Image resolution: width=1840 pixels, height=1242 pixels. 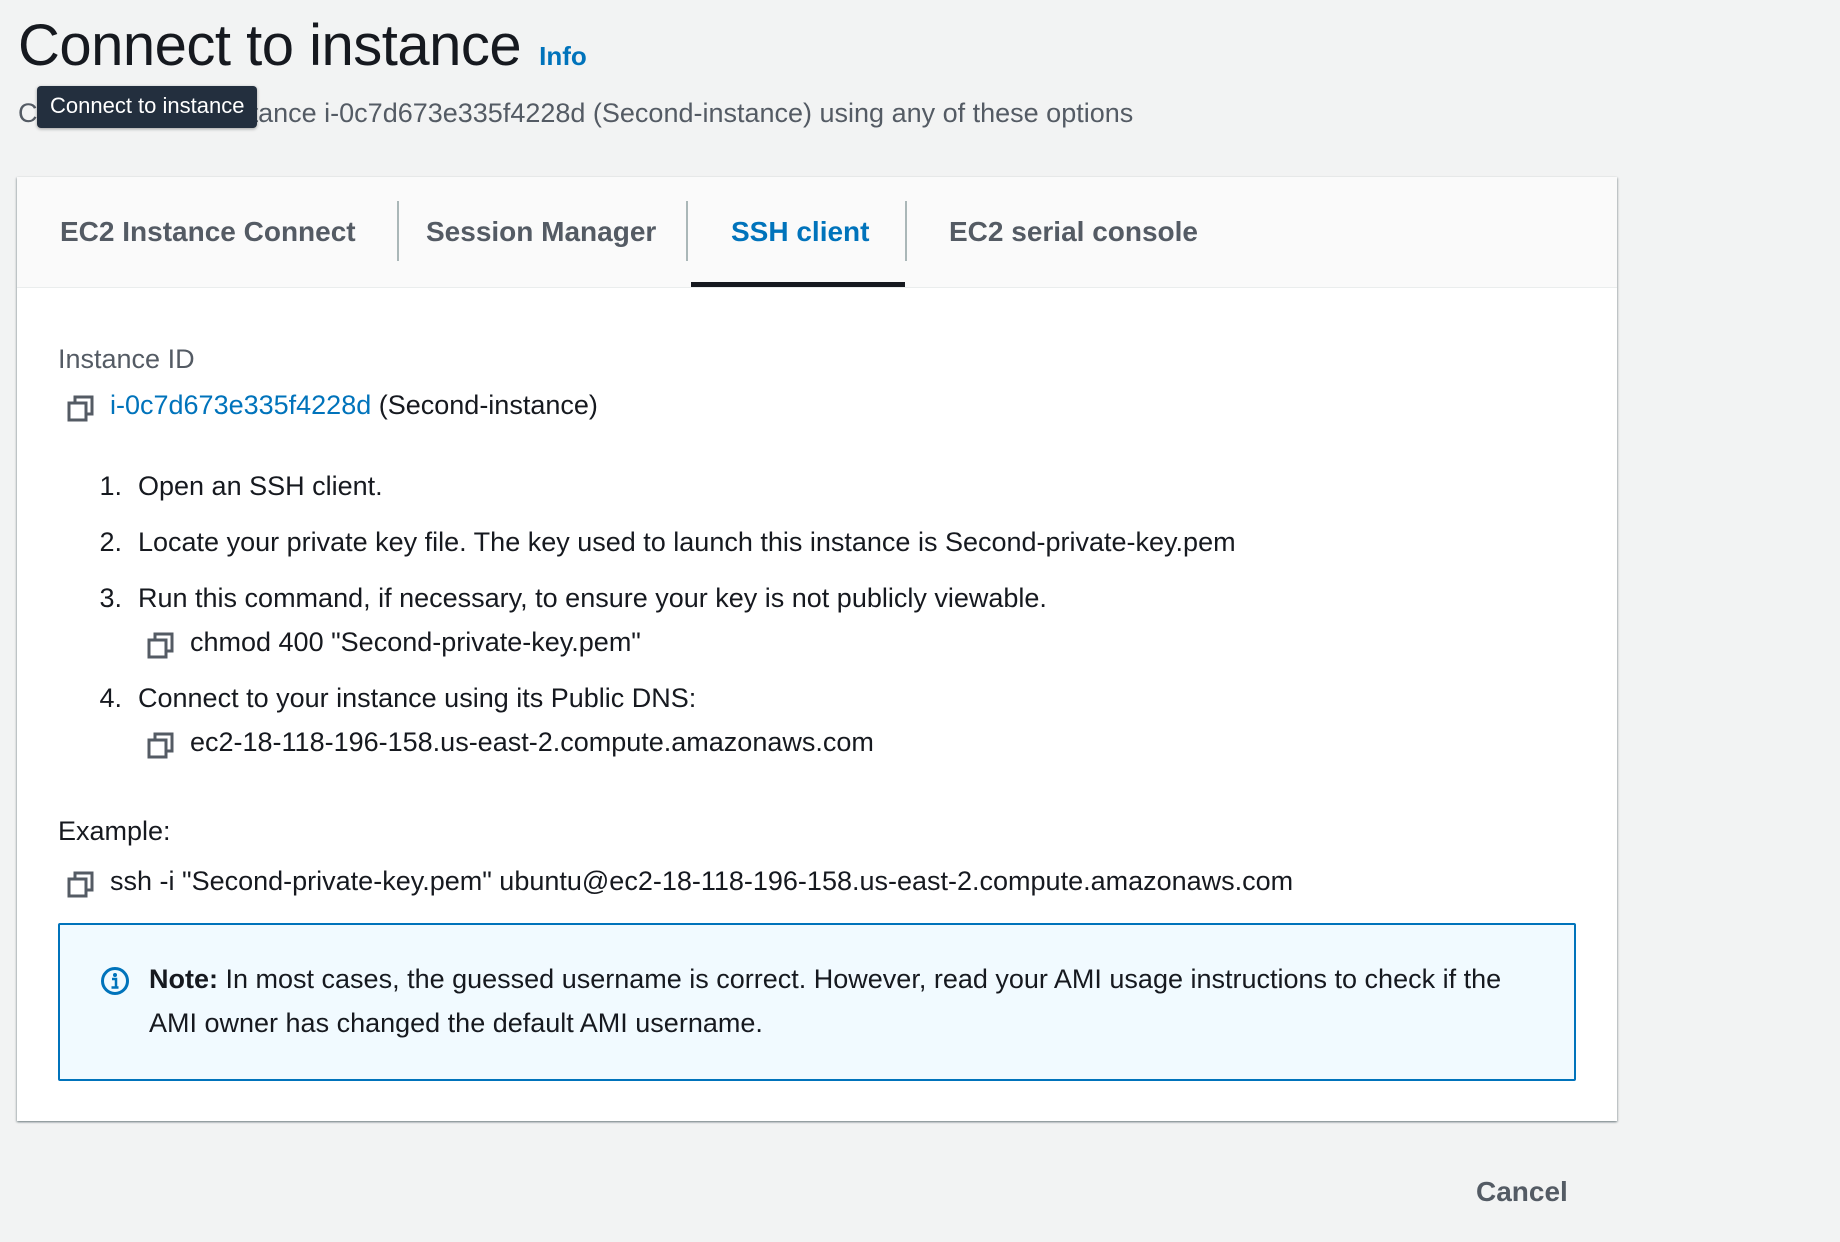 I want to click on tab-session-manager: Session Manager, so click(x=541, y=232).